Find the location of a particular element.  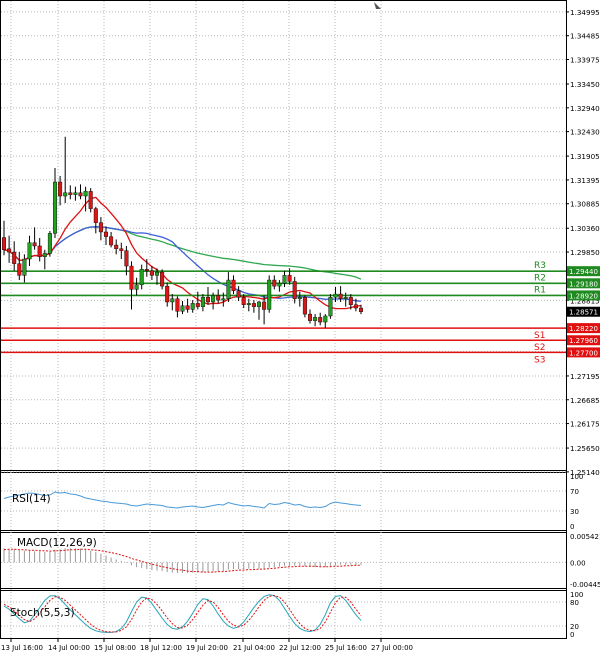

level-price-r2: 1.29180 is located at coordinates (583, 284).